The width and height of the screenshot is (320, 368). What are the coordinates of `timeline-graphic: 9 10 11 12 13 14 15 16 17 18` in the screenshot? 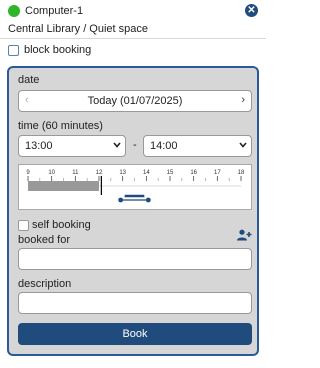 It's located at (135, 186).